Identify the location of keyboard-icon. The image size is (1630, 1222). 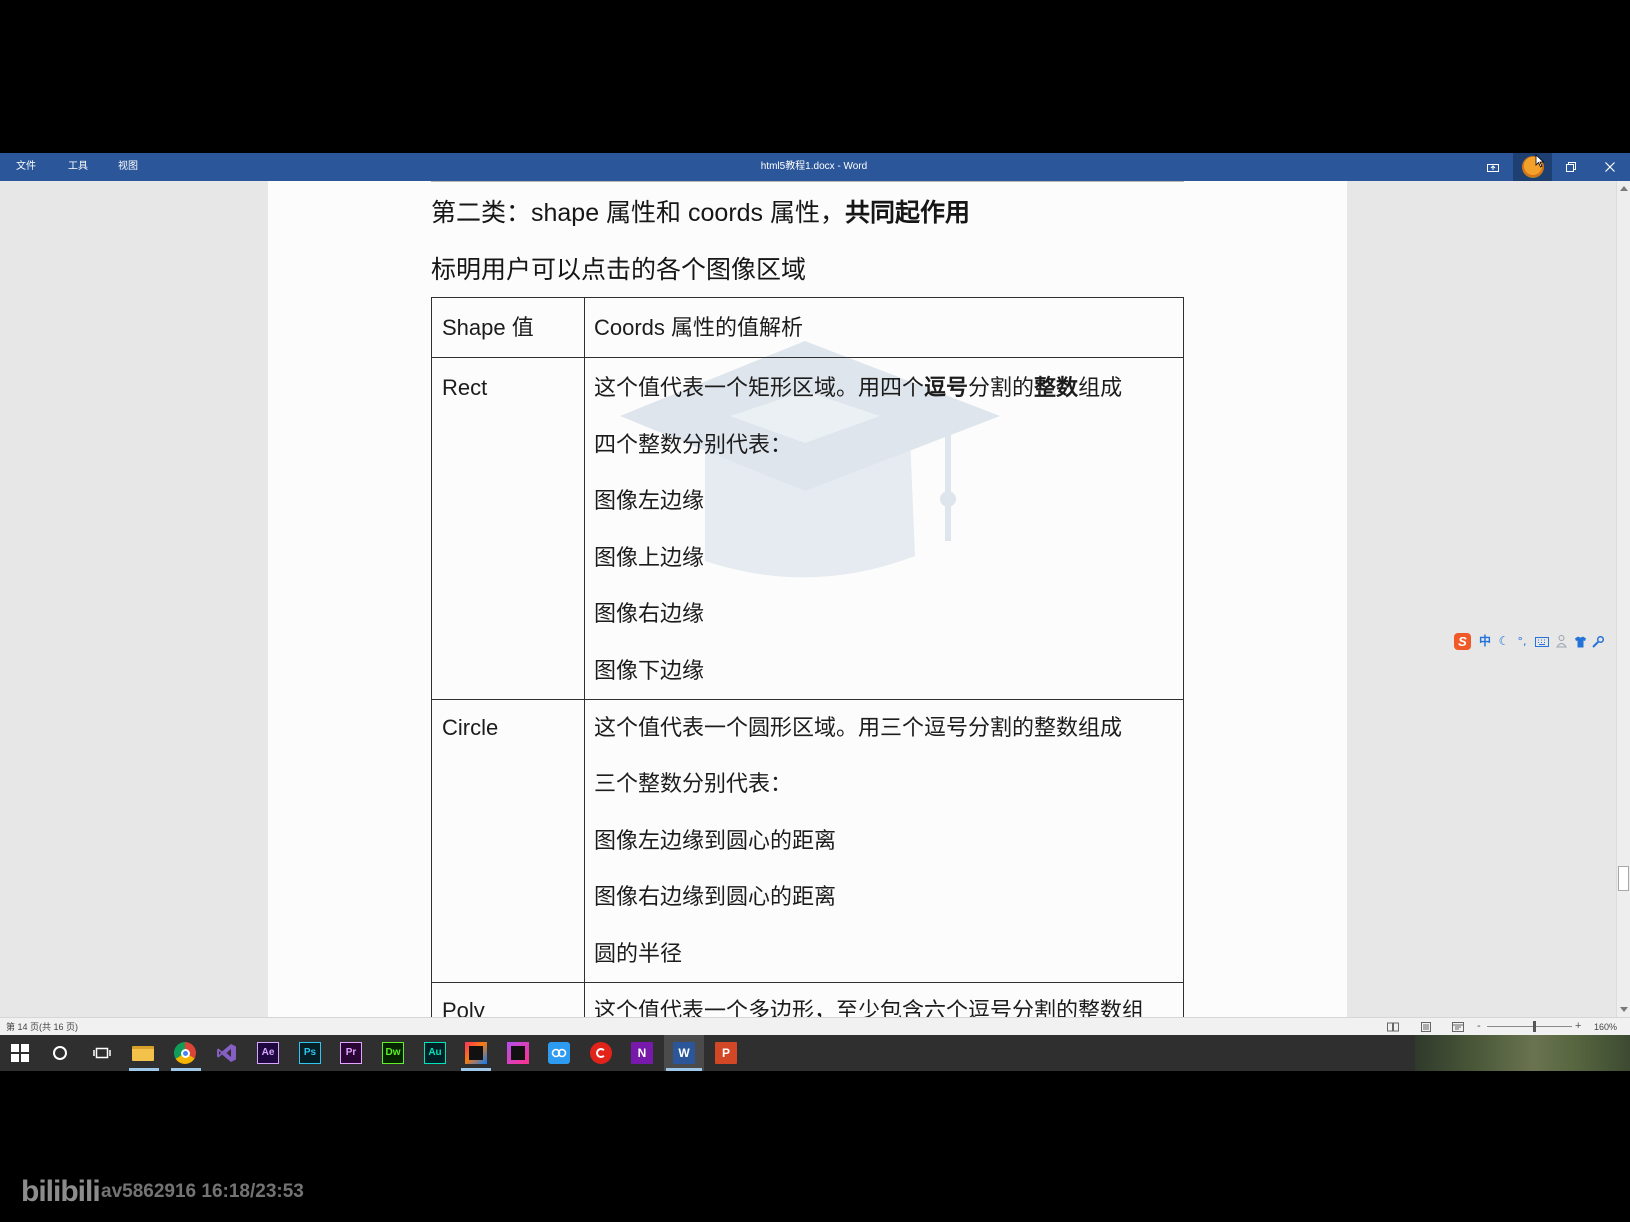
(1542, 641).